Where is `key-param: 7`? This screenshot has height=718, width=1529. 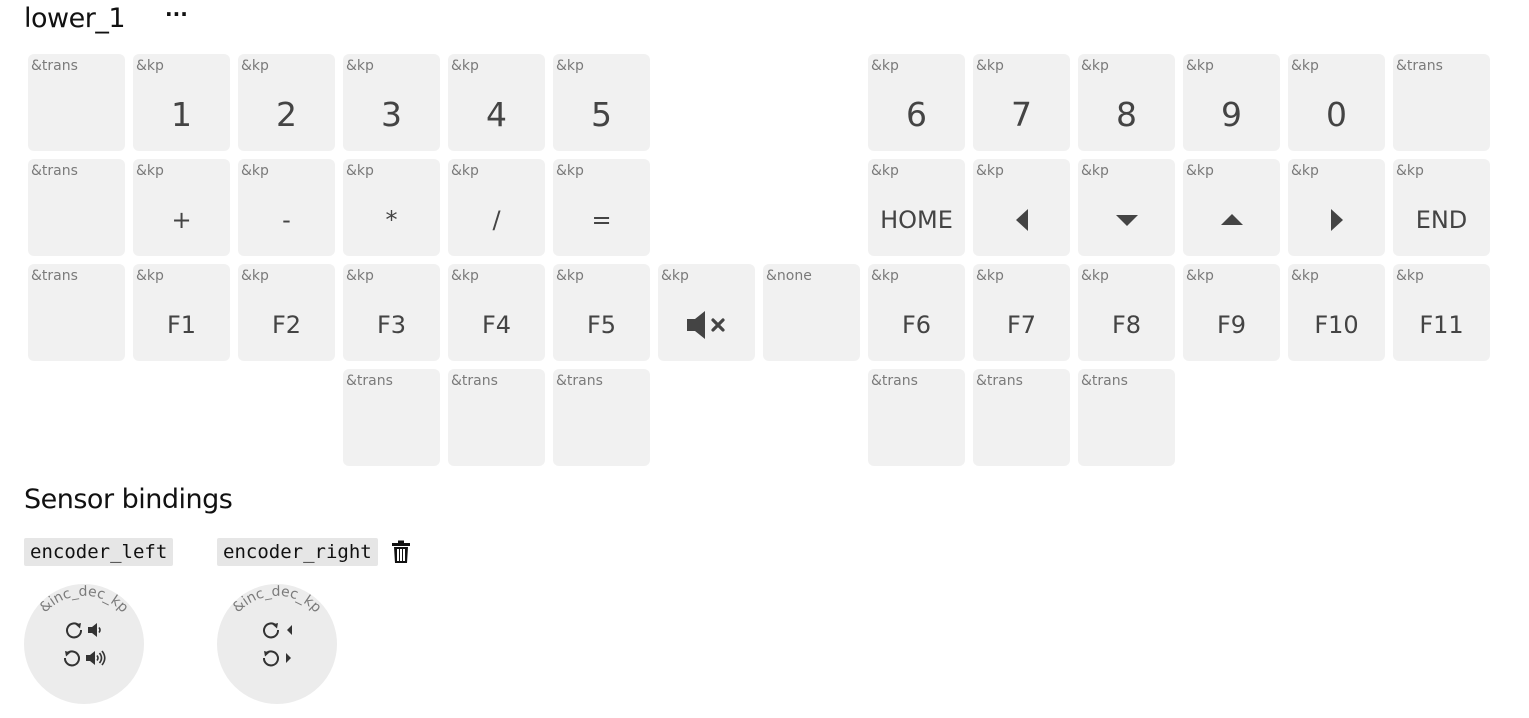 key-param: 7 is located at coordinates (1021, 114).